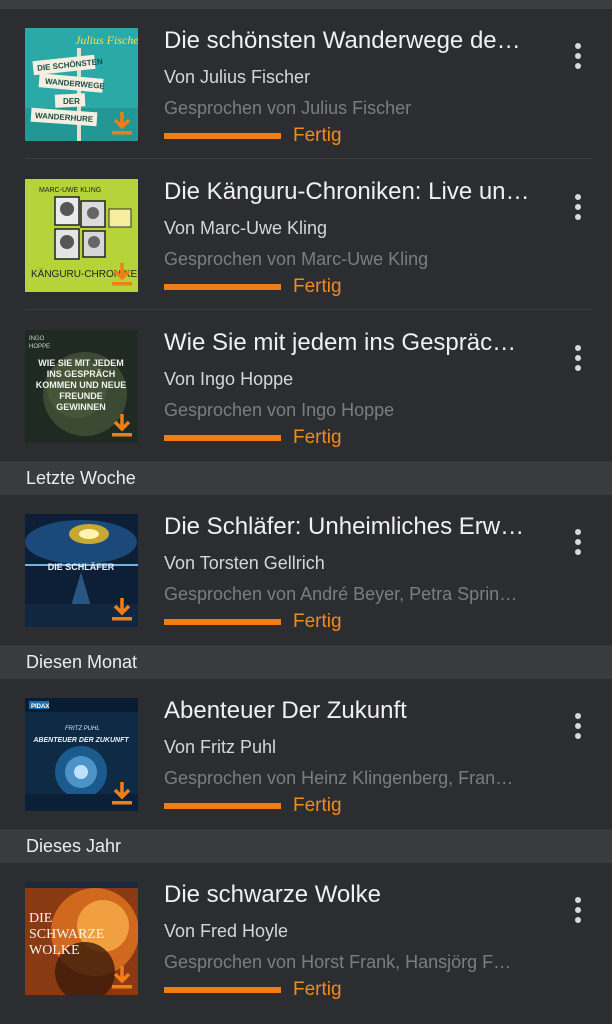  I want to click on cover-image: PIDAX FRITZ PUHL ABENTEUER DER ZUKUNFT, so click(81, 754).